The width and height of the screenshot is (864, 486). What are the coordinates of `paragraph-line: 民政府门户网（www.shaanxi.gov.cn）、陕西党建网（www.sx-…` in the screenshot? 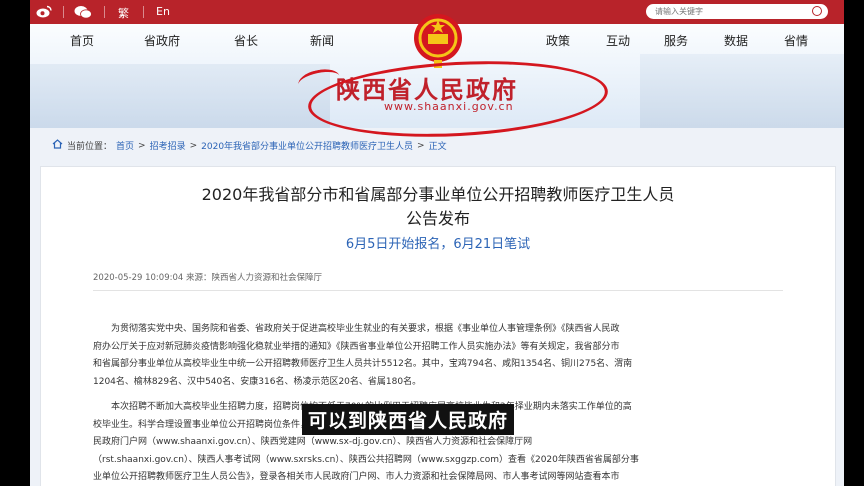 It's located at (313, 442).